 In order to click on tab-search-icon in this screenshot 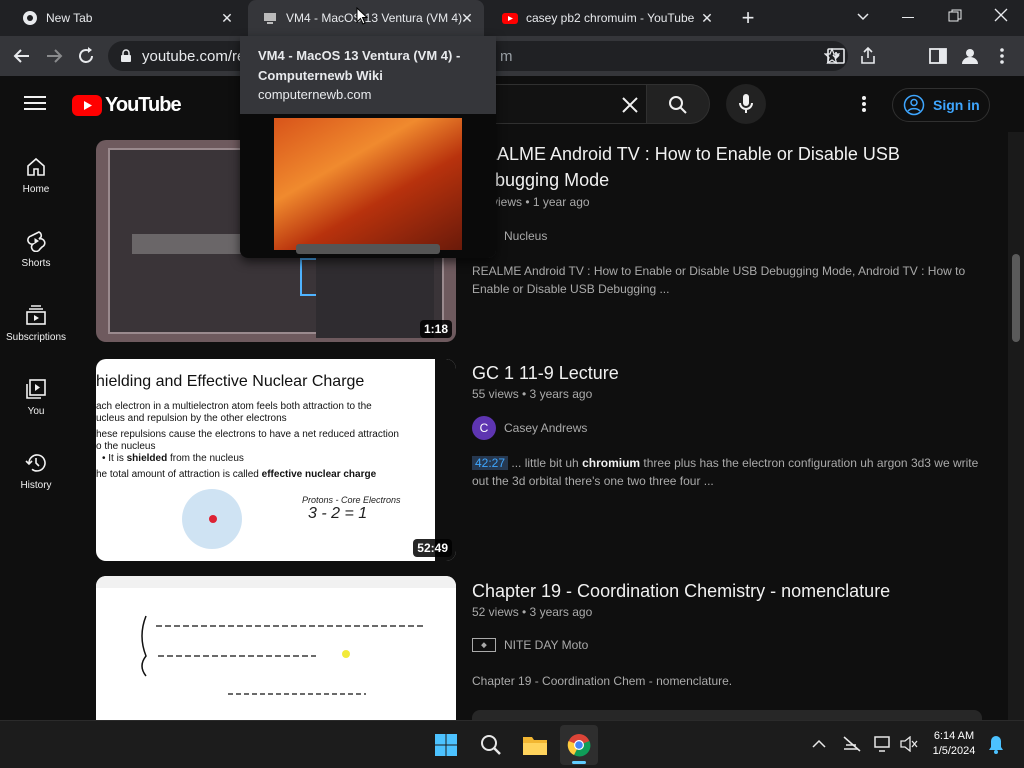, I will do `click(863, 17)`.